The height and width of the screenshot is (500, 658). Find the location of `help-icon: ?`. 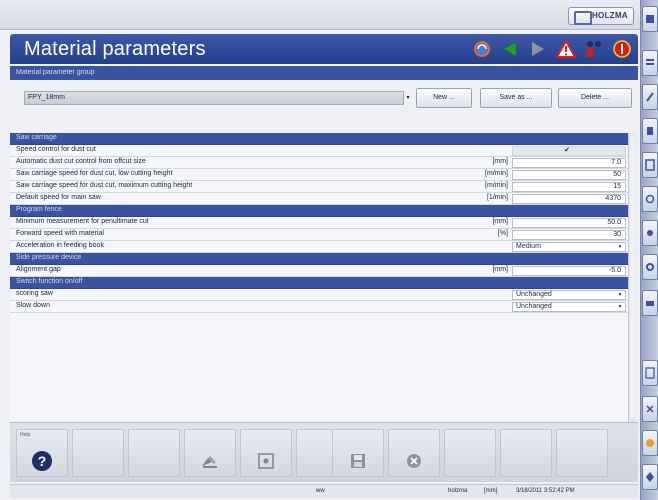

help-icon: ? is located at coordinates (42, 461).